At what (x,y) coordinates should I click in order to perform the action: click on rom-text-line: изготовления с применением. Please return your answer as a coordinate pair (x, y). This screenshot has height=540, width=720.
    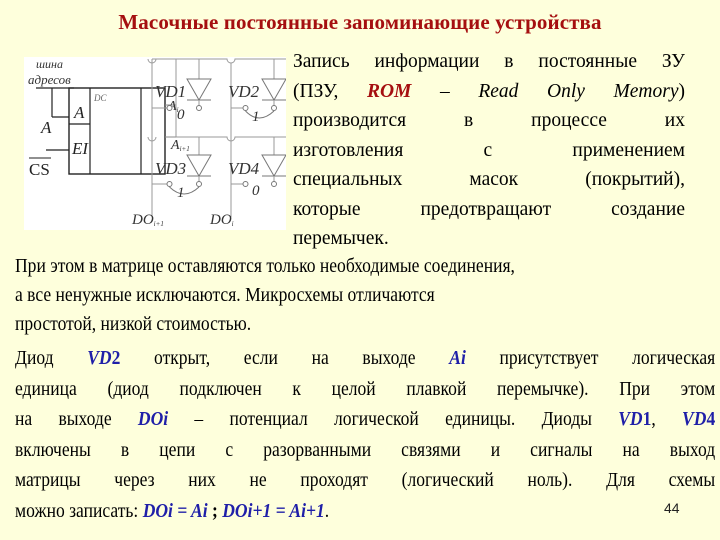
    Looking at the image, I should click on (489, 150).